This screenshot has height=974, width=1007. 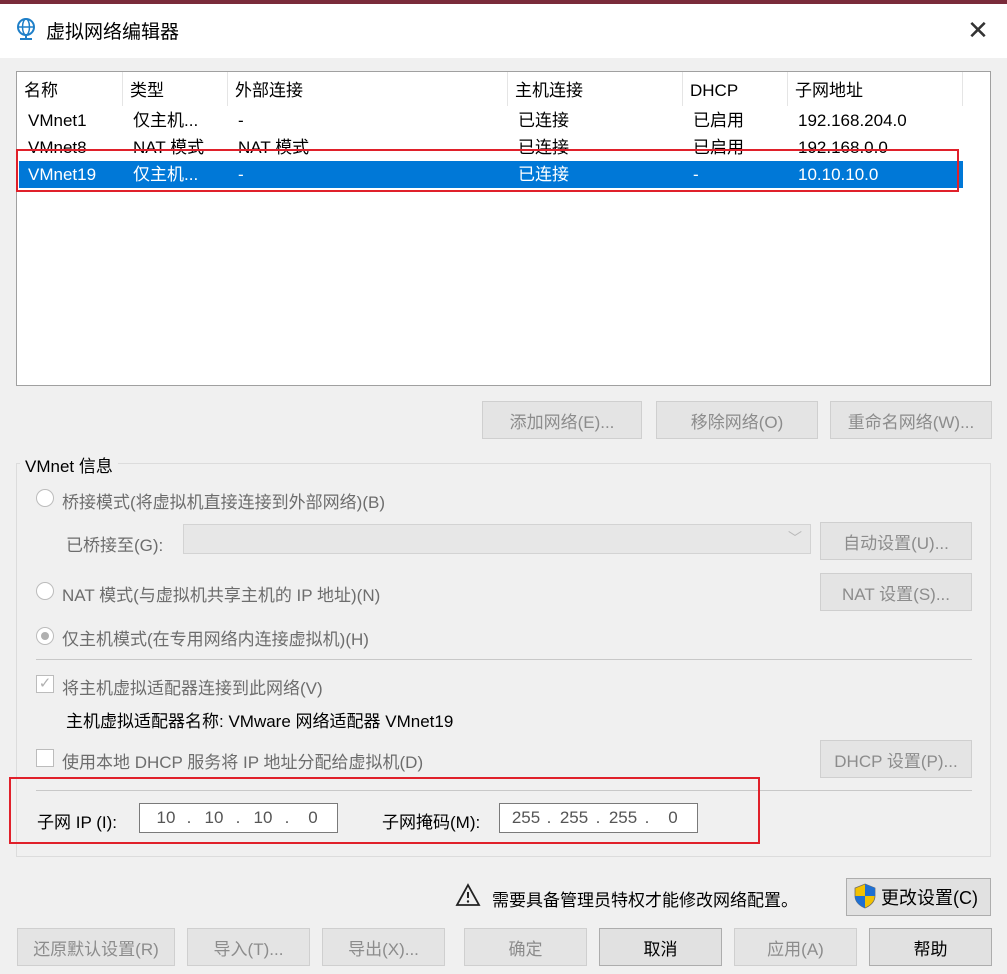 I want to click on apply-button: 应用(A), so click(x=795, y=947).